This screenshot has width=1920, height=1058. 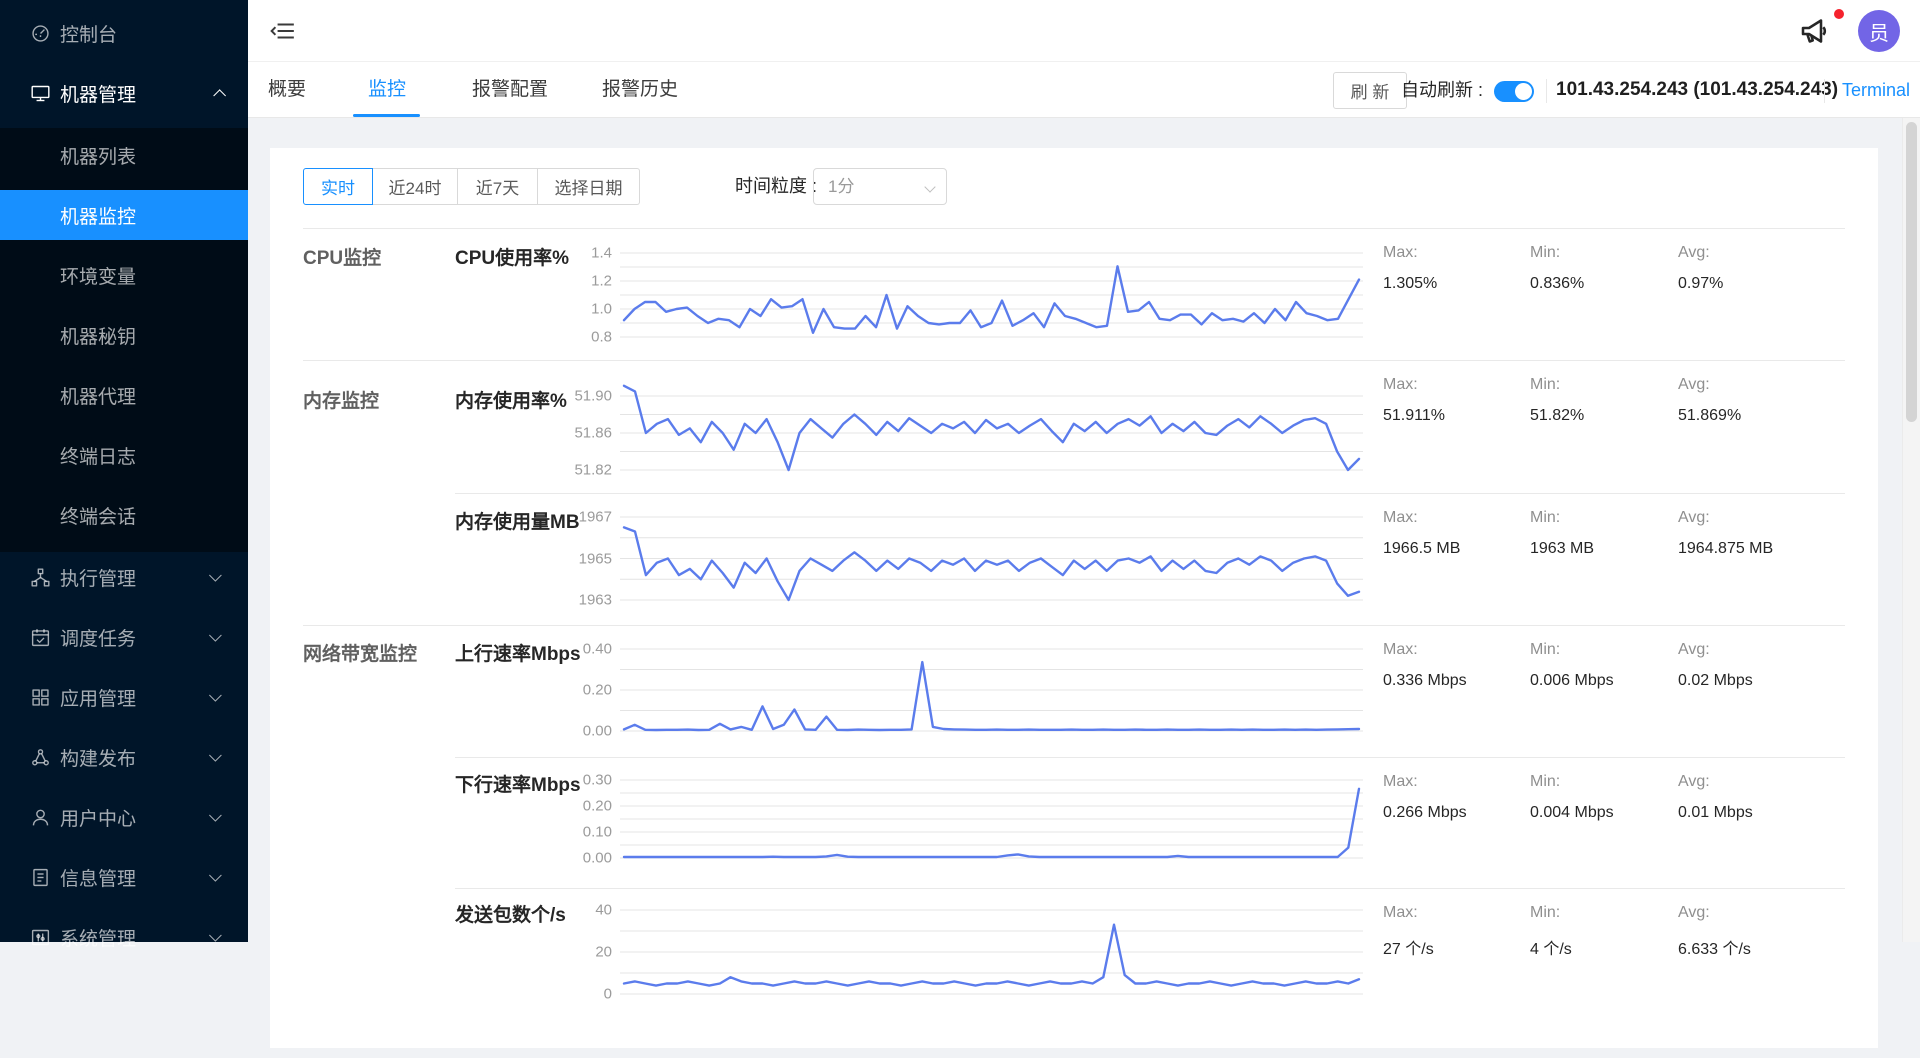 I want to click on sidebar-item-label: 机器秘钥, so click(x=98, y=337).